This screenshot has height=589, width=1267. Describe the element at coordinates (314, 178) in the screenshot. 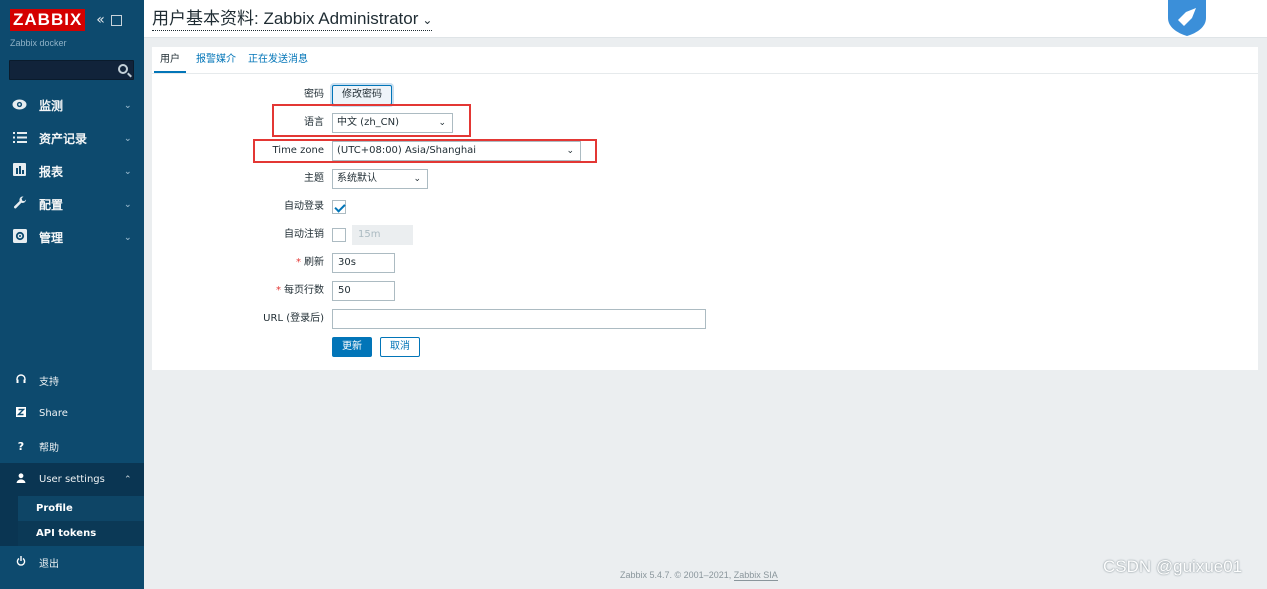

I see `theme-label: 主题` at that location.